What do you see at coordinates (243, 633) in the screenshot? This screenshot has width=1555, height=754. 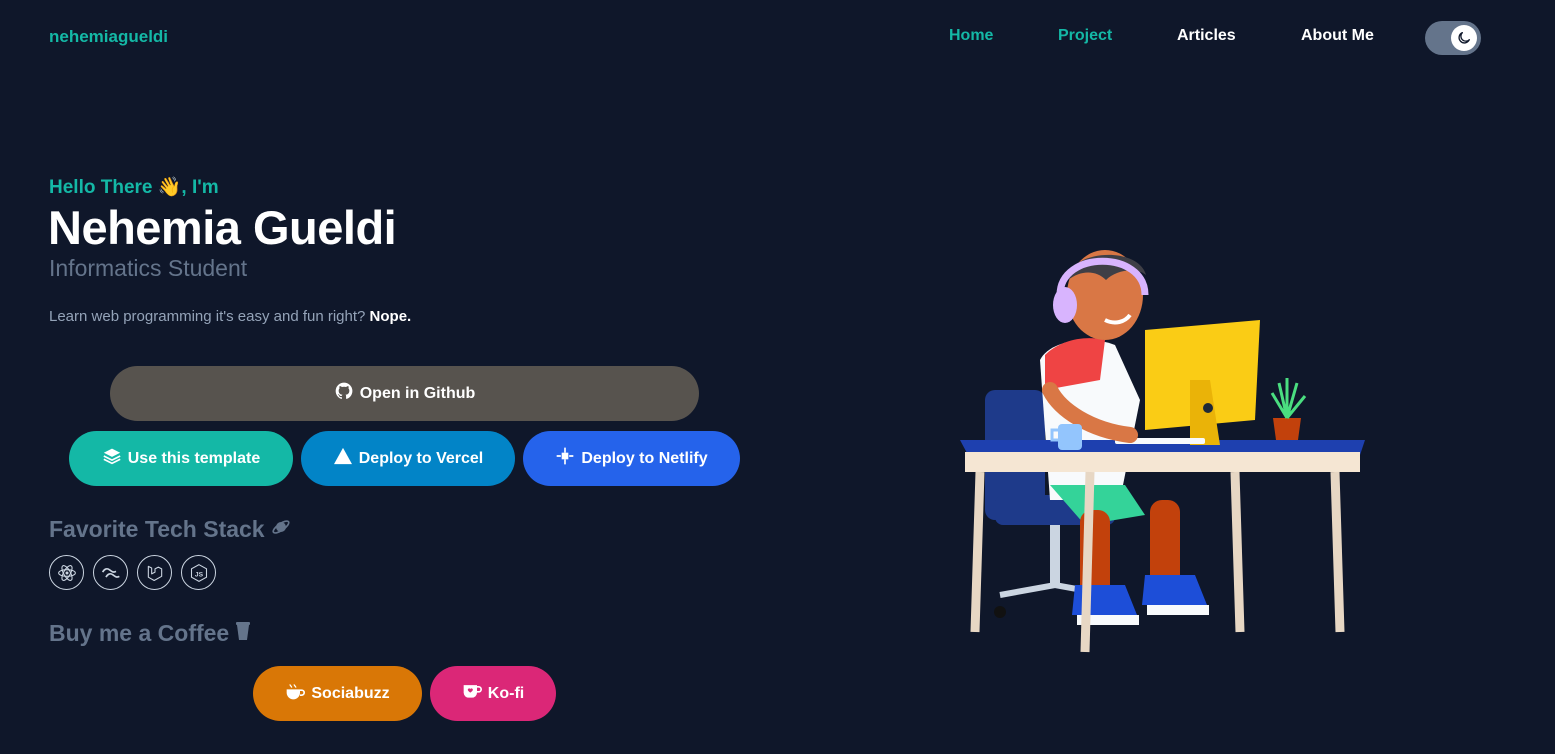 I see `coffee-cup-icon` at bounding box center [243, 633].